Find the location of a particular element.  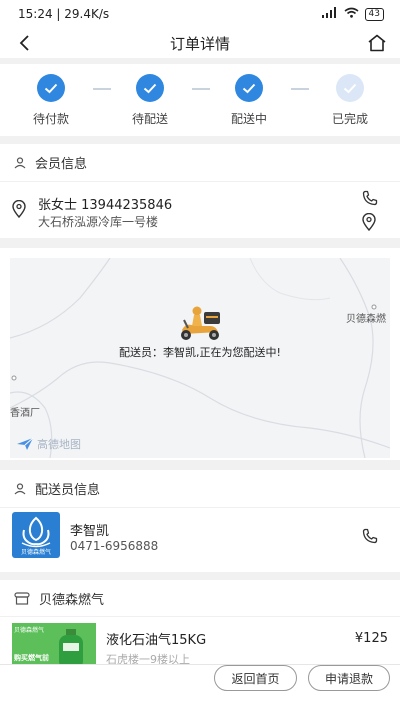

step-label: 待配送 is located at coordinates (149, 119).